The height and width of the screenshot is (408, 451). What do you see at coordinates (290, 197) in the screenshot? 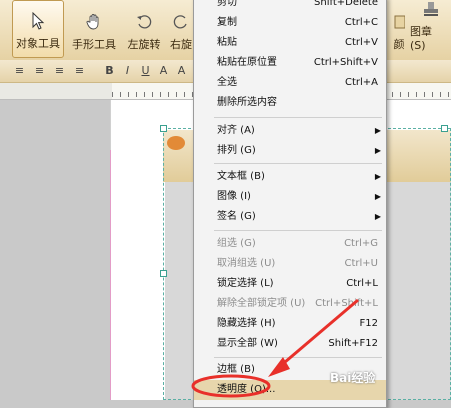
I see `menu-item-image: 图像 (I) ▶` at bounding box center [290, 197].